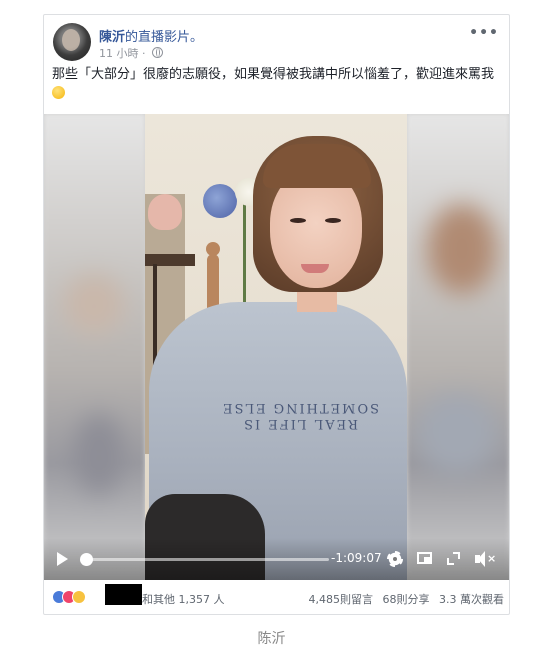  I want to click on progress-knob, so click(87, 559).